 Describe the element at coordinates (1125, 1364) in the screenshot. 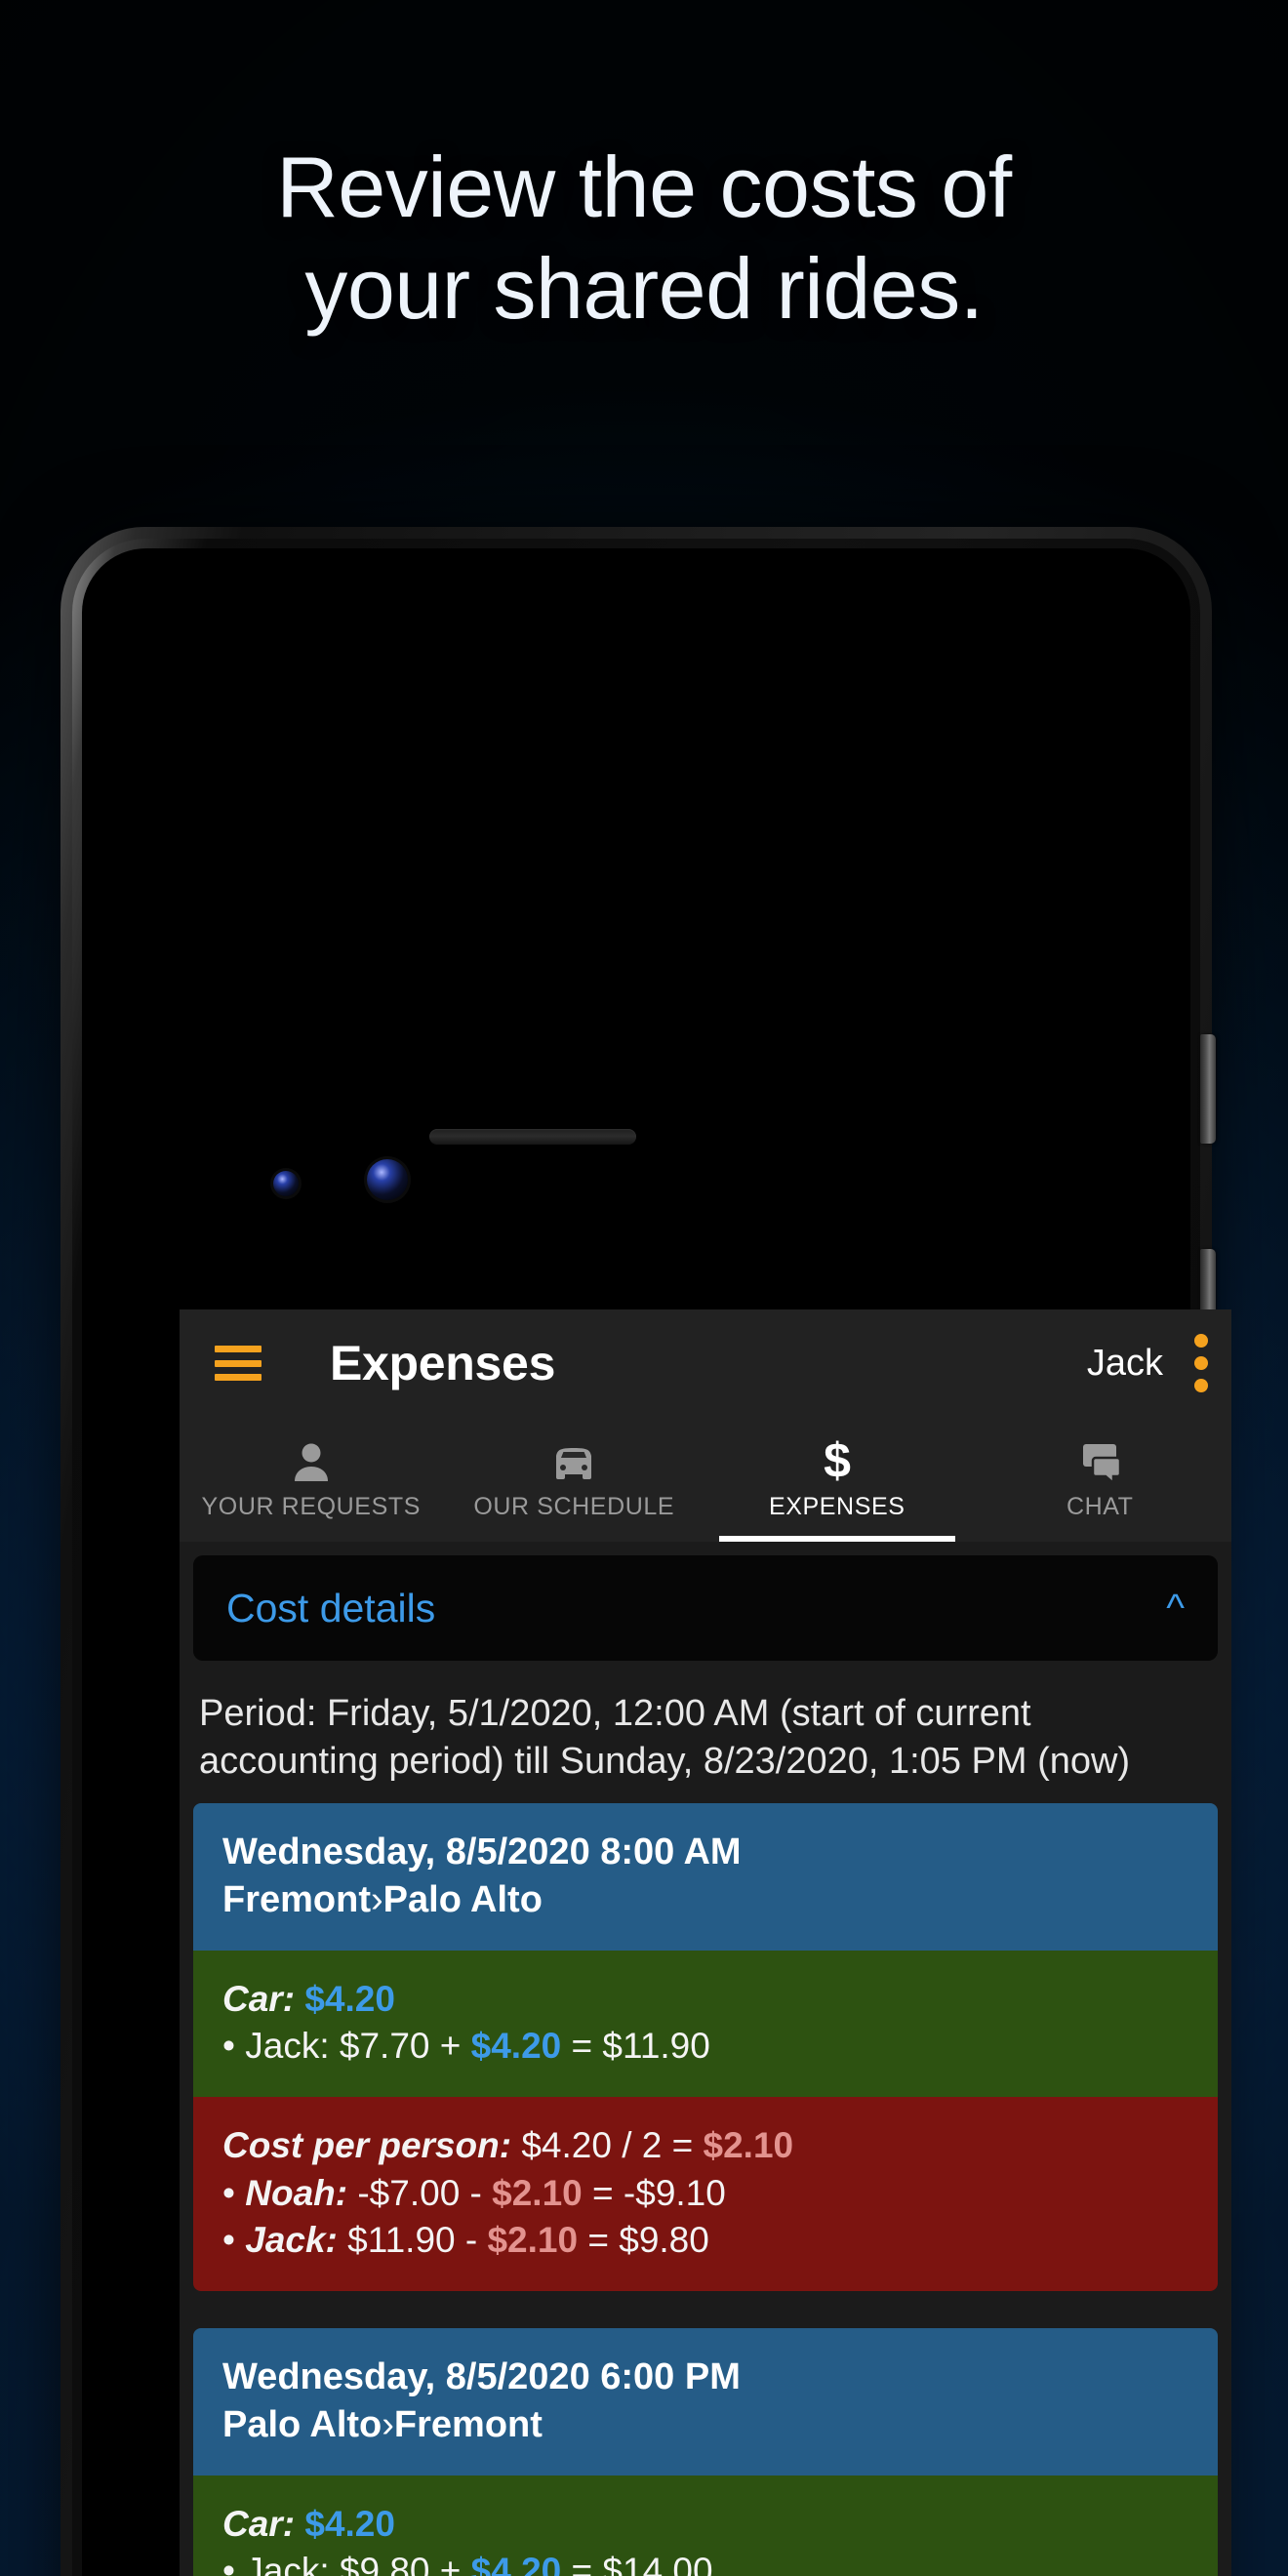

I see `current-user-label: Jack` at that location.